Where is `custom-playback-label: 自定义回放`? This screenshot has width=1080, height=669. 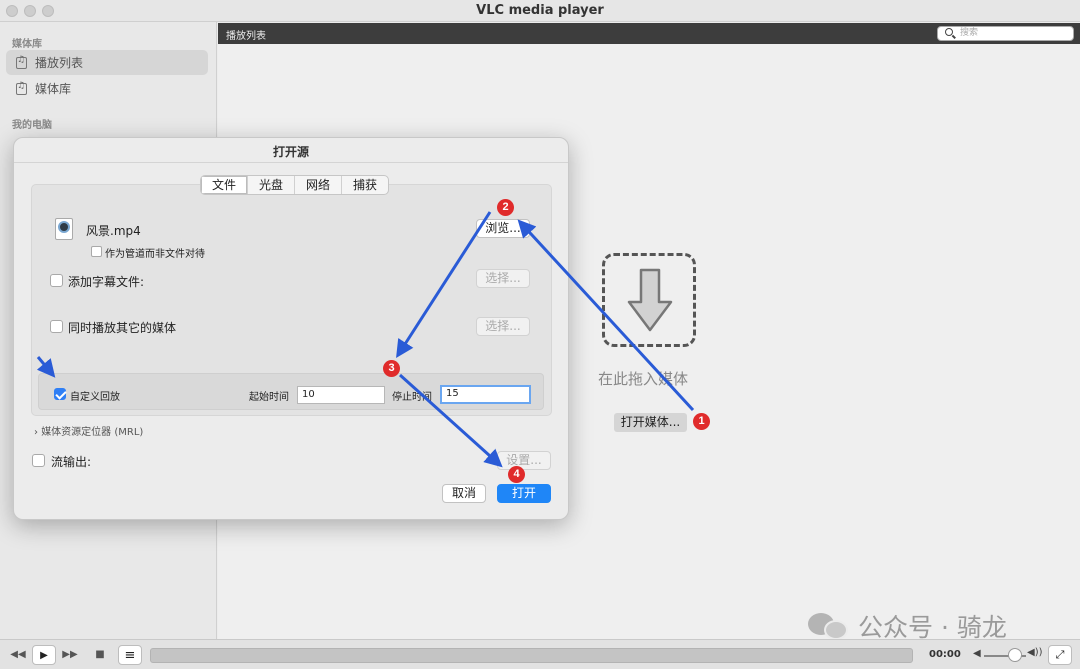
custom-playback-label: 自定义回放 is located at coordinates (95, 397).